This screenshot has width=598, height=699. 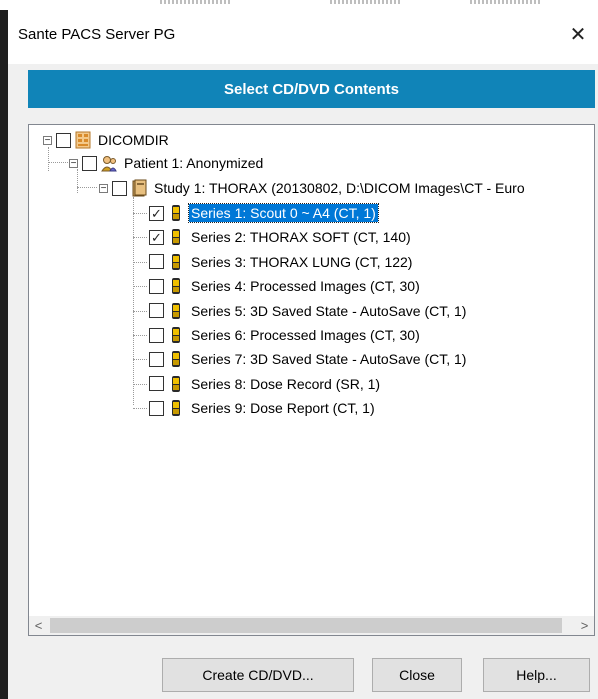 I want to click on series-label: Series 3: THORAX LUNG (CT, 122), so click(x=302, y=261).